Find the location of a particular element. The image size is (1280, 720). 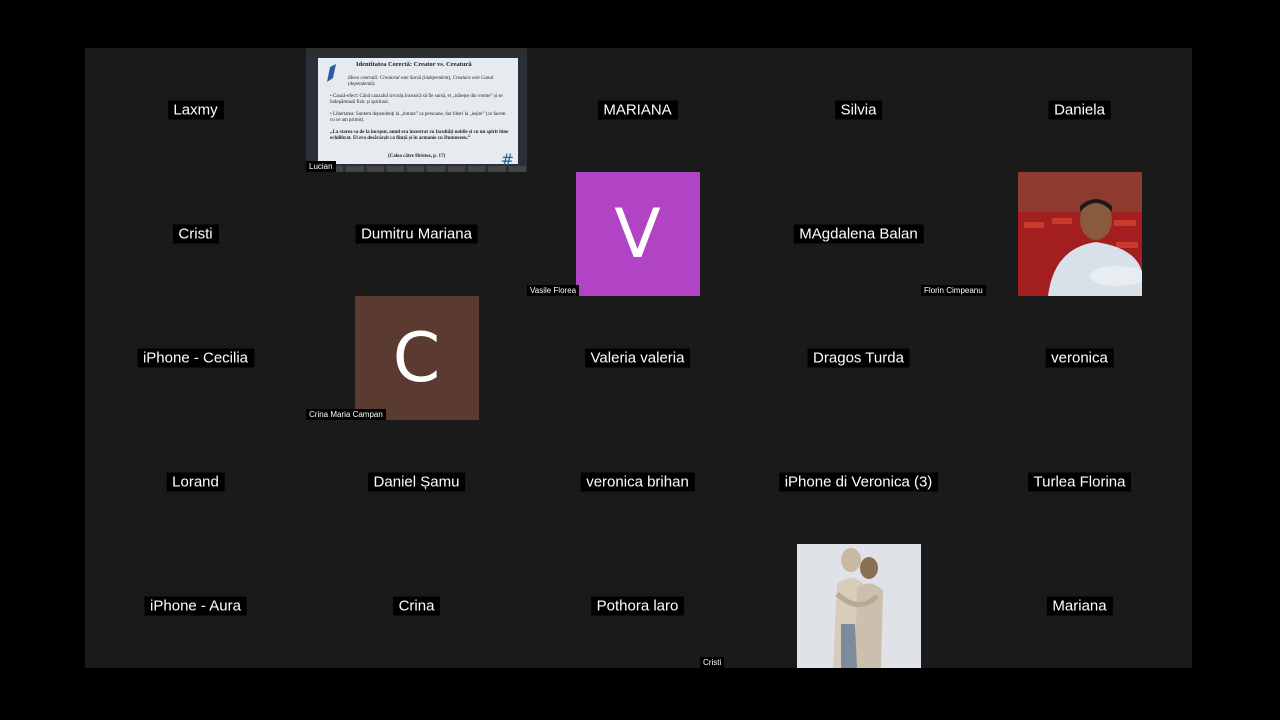

participant-name: iPhone di Veronica (3) is located at coordinates (858, 482).